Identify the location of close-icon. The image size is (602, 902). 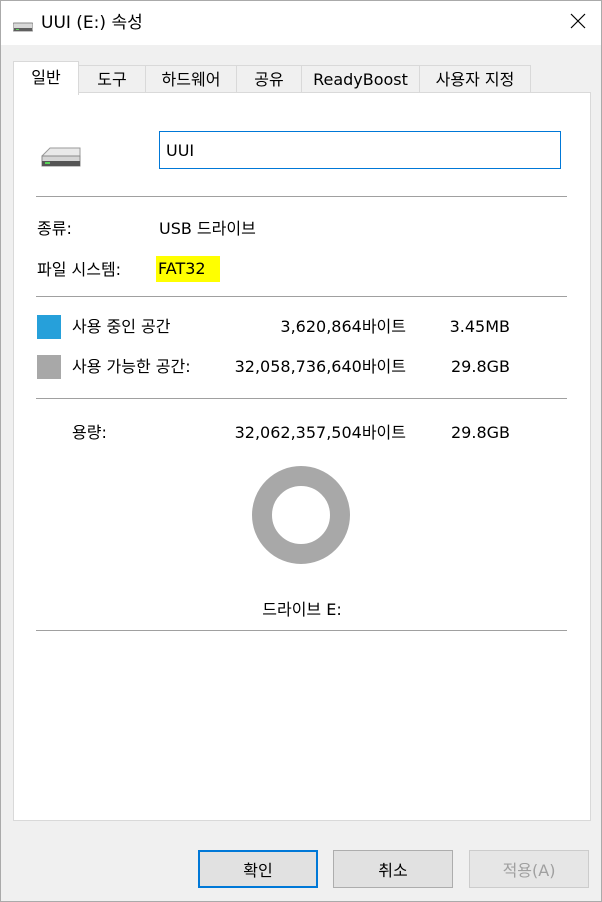
(578, 23).